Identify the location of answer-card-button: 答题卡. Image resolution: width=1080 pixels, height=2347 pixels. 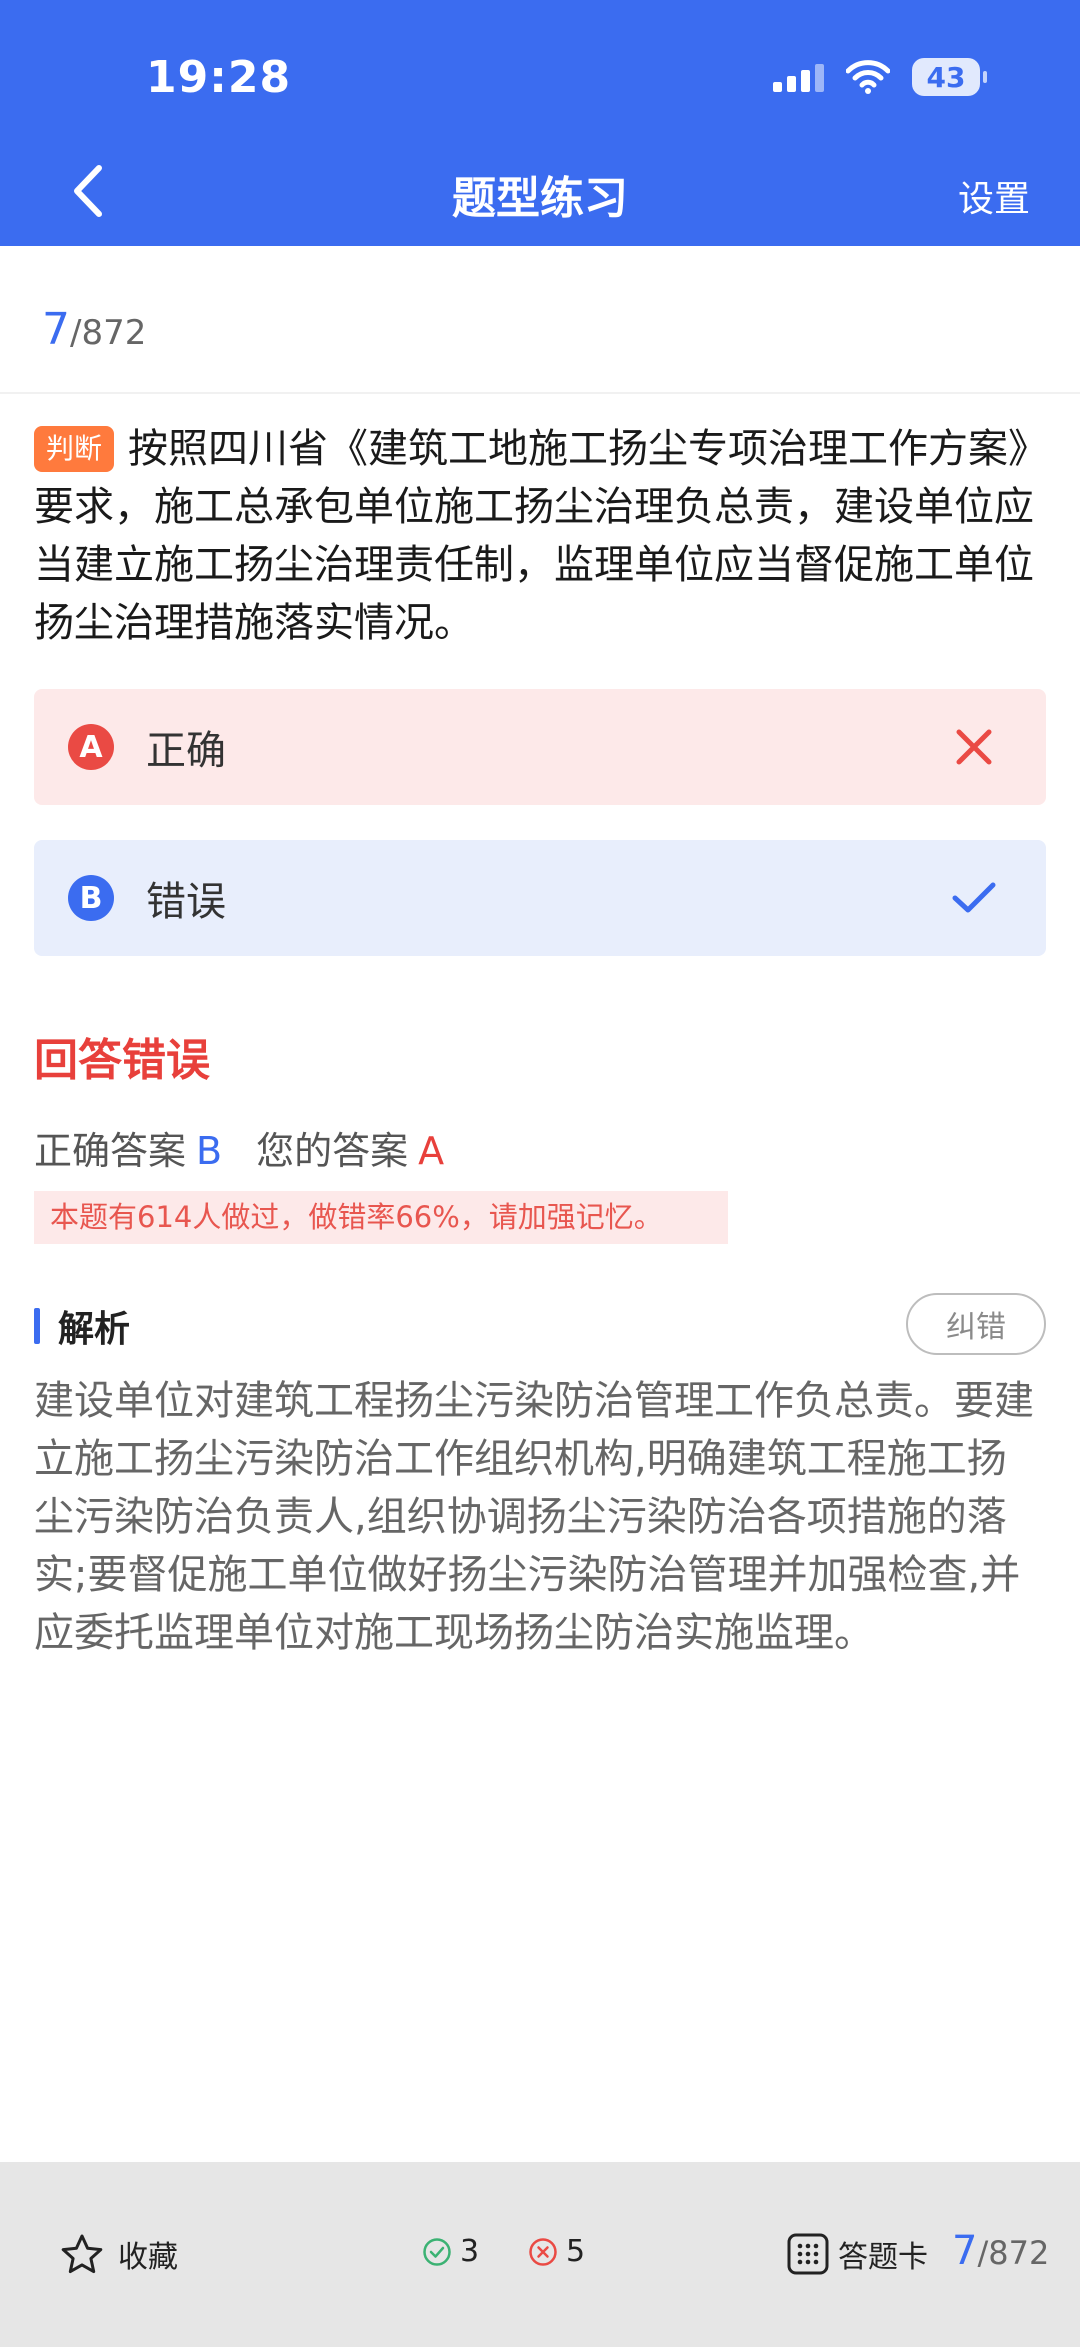
(857, 2254).